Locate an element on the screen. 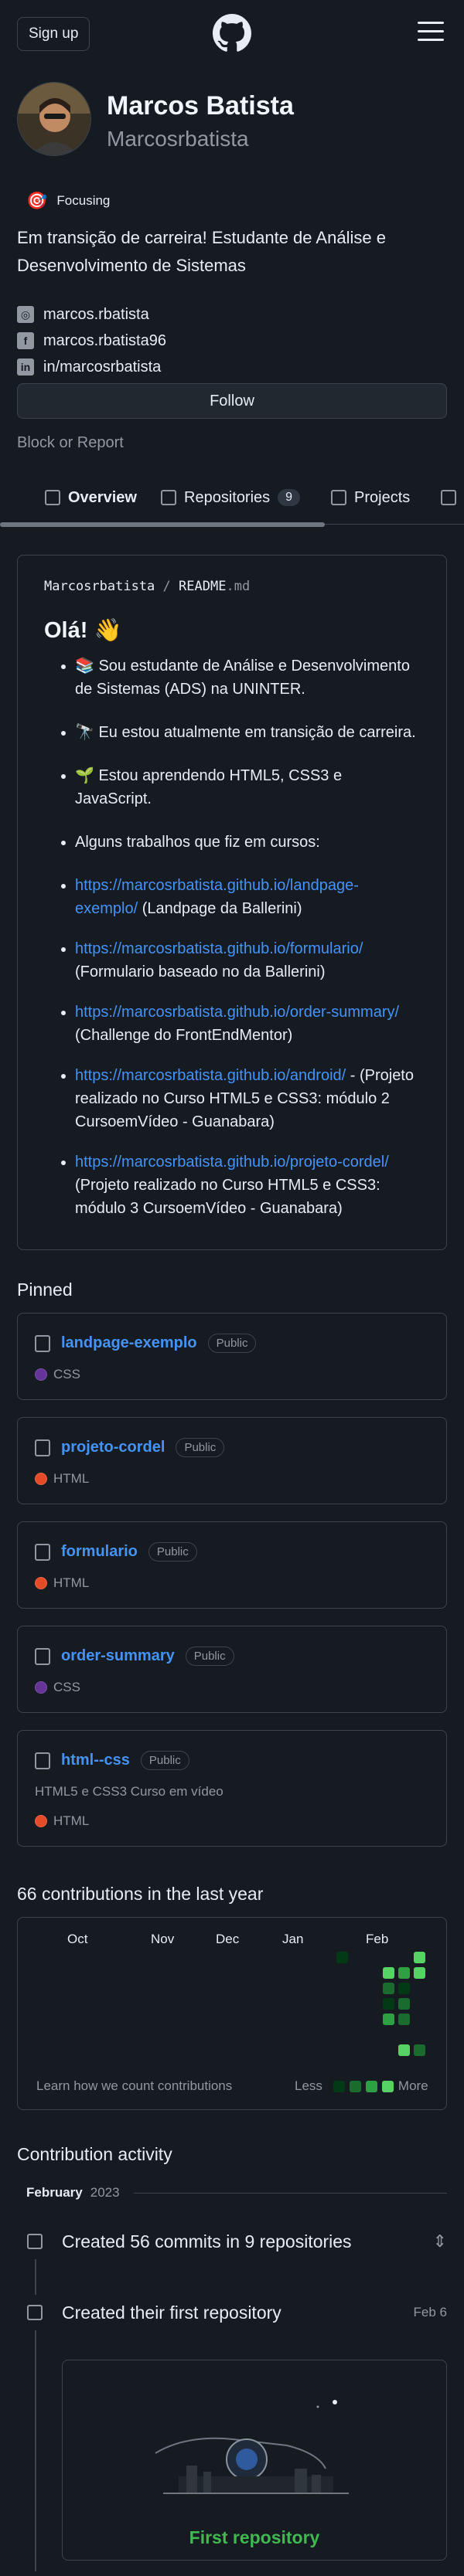 This screenshot has width=464, height=2576. tab-projects-label: Projects is located at coordinates (382, 497).